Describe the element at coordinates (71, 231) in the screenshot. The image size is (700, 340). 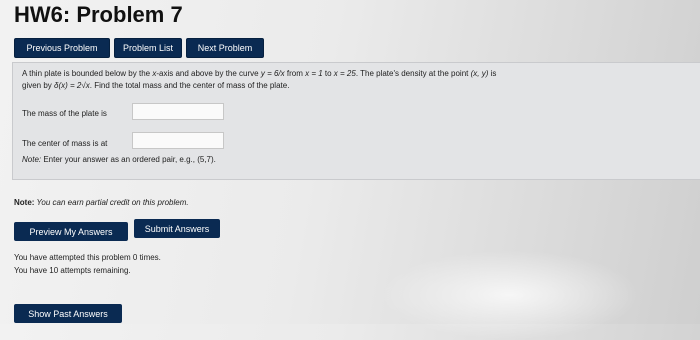
I see `preview-answers-button: Preview My Answers` at that location.